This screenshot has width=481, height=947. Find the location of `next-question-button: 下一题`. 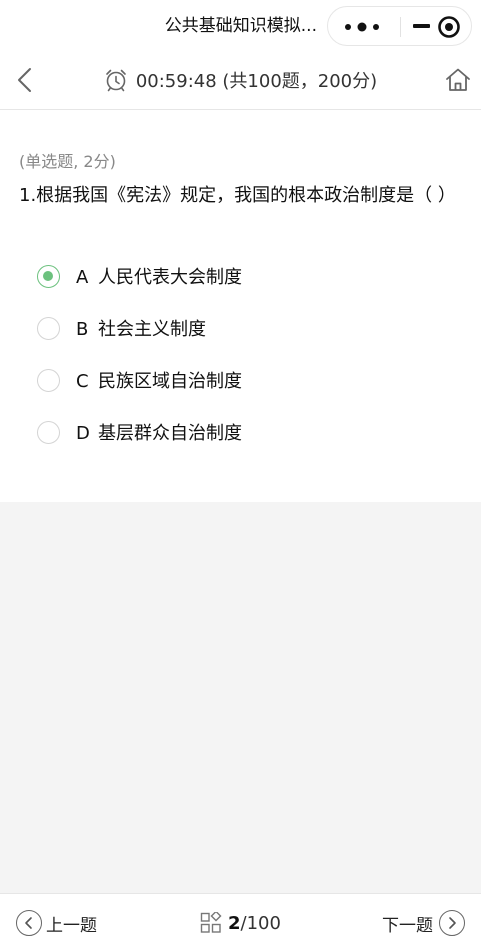

next-question-button: 下一题 is located at coordinates (423, 923).